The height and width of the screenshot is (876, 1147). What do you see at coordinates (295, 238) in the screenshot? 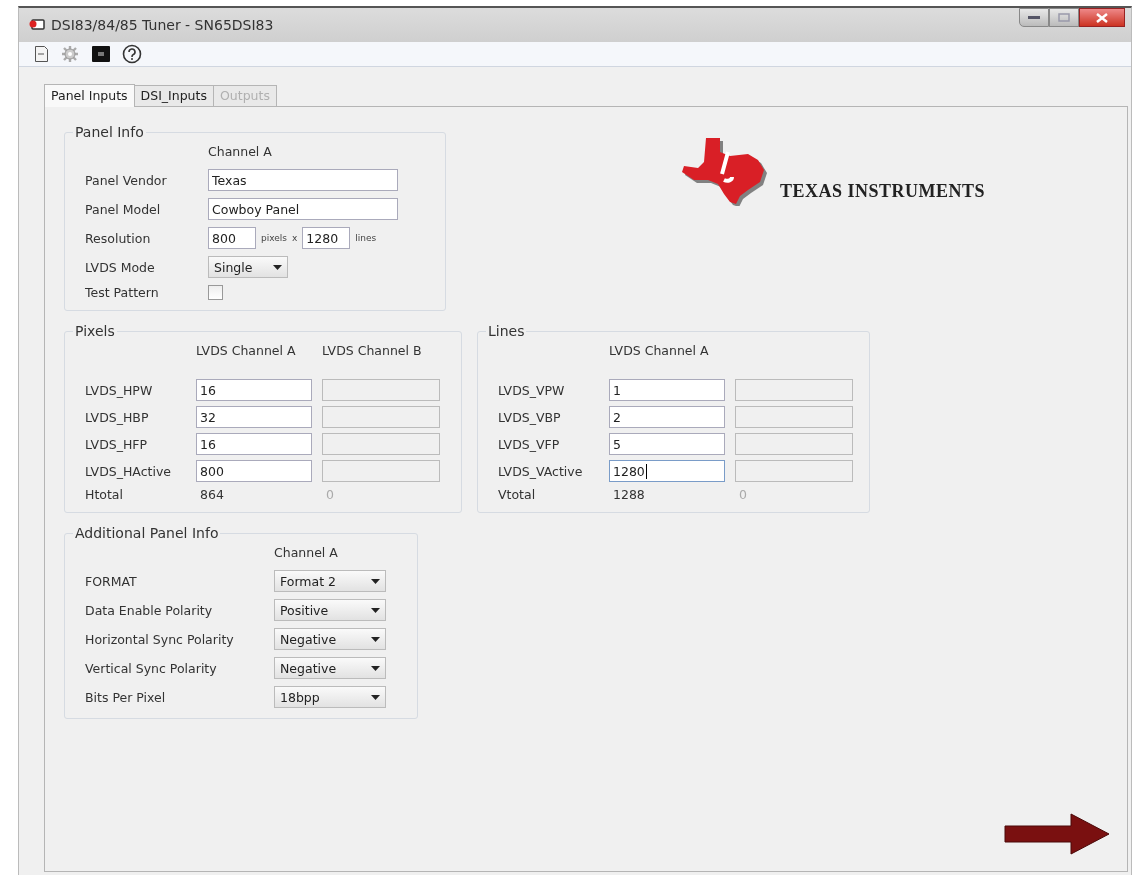
I see `times-sign: x` at bounding box center [295, 238].